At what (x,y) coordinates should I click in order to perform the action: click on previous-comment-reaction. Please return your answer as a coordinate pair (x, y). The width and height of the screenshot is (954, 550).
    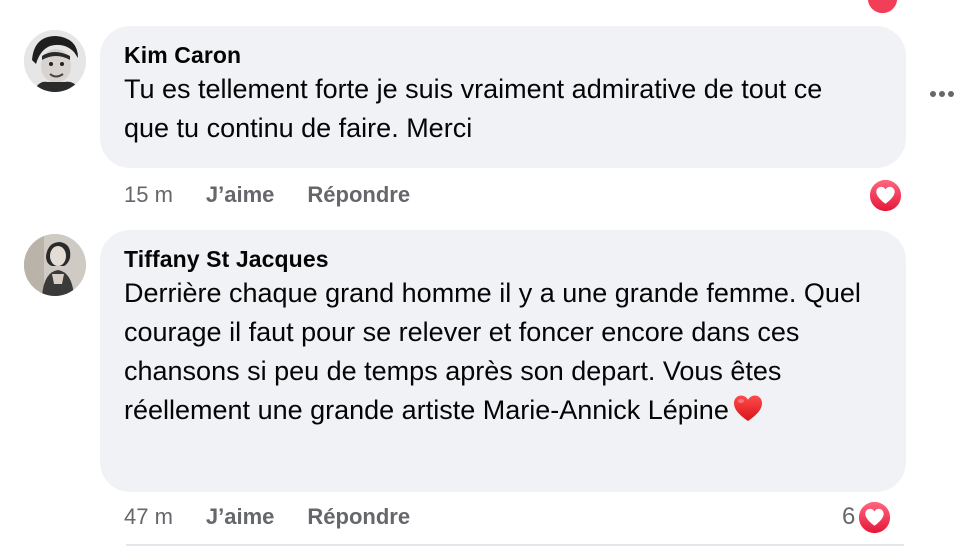
    Looking at the image, I should click on (882, 8).